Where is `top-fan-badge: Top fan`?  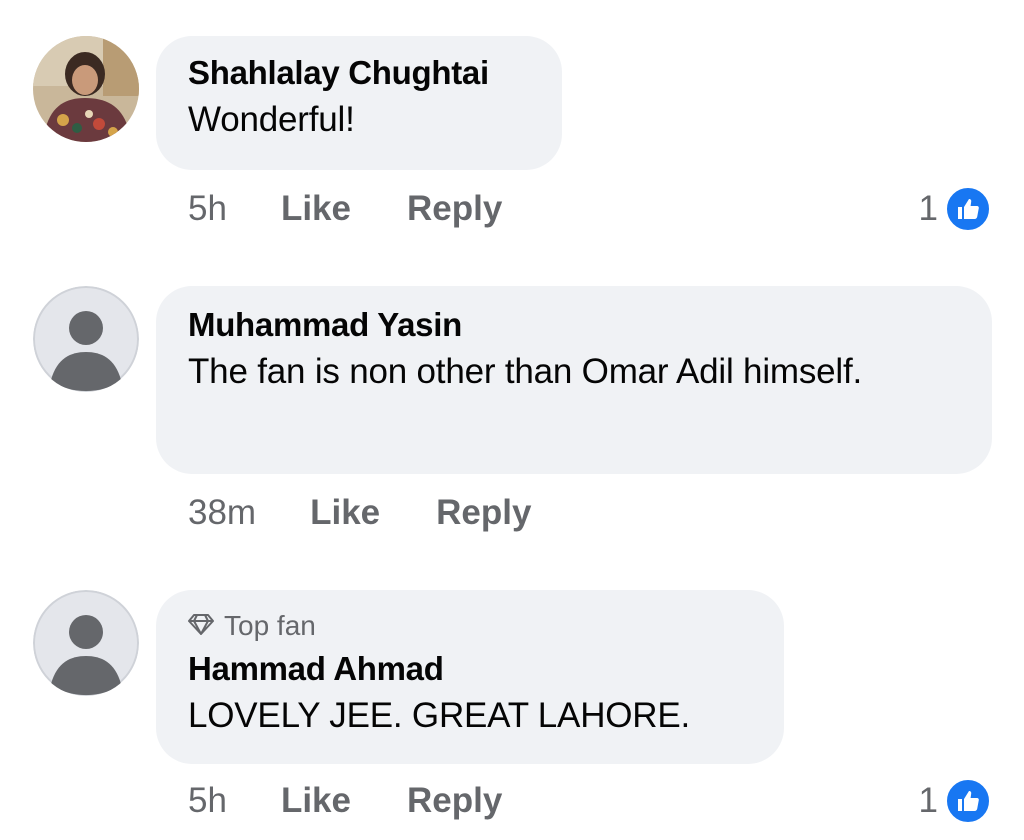 top-fan-badge: Top fan is located at coordinates (470, 626).